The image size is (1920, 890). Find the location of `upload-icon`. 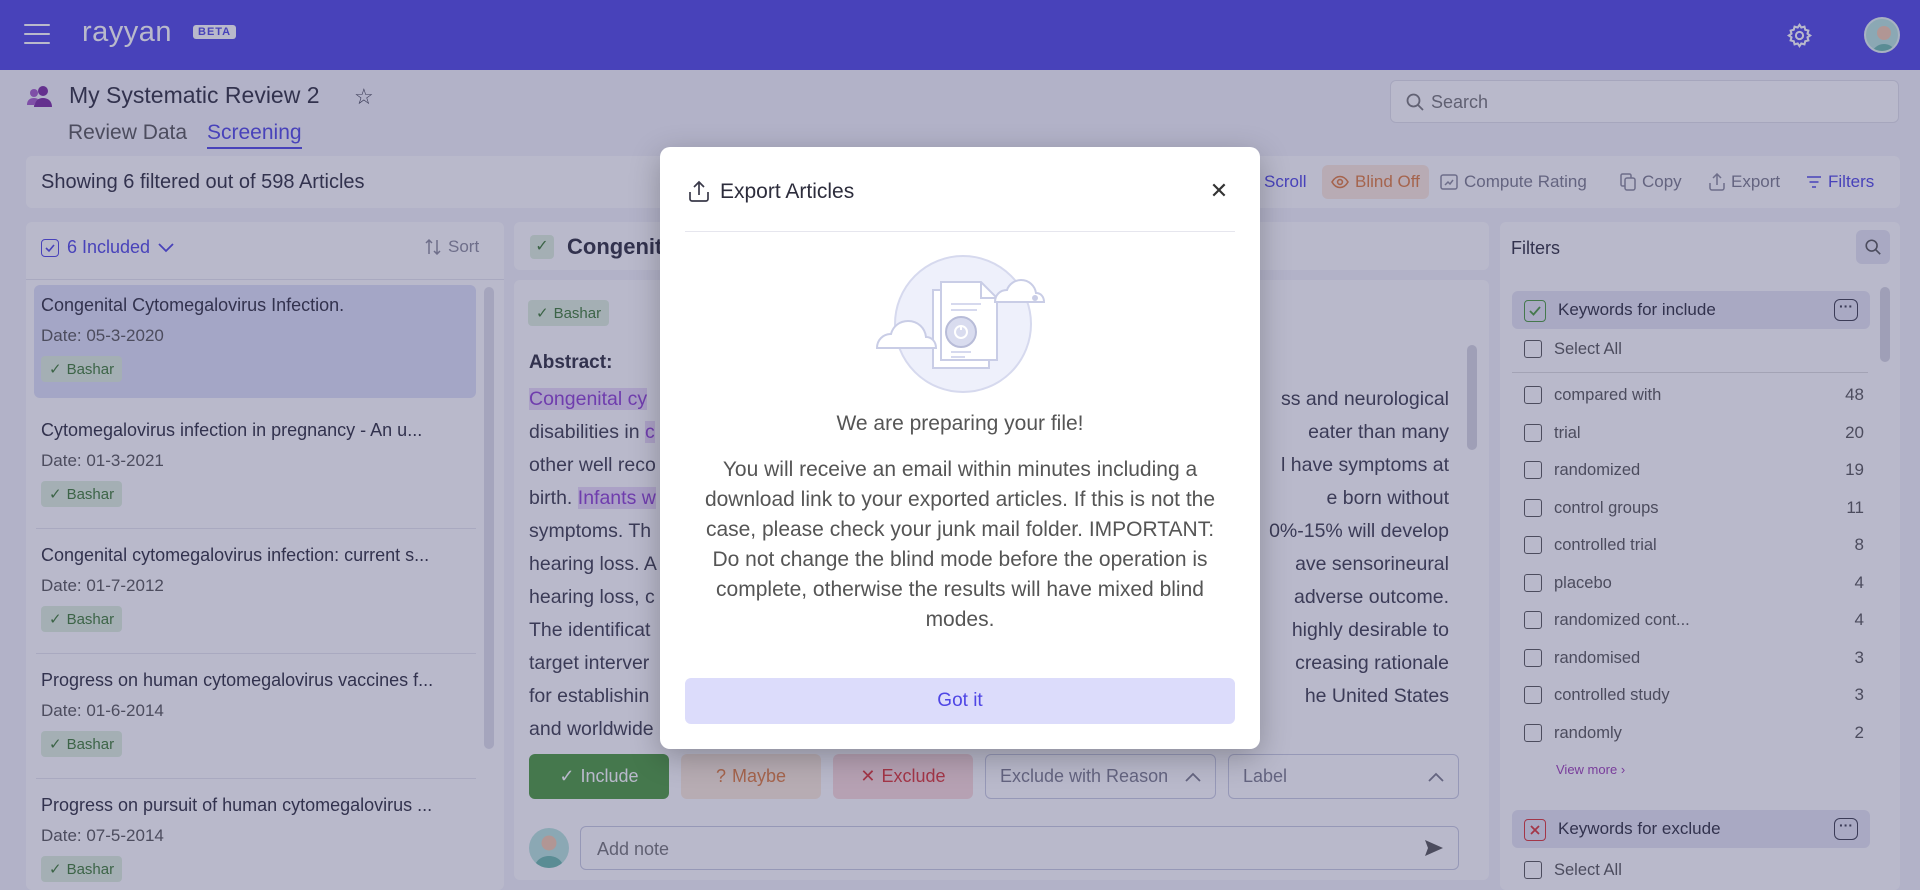

upload-icon is located at coordinates (699, 191).